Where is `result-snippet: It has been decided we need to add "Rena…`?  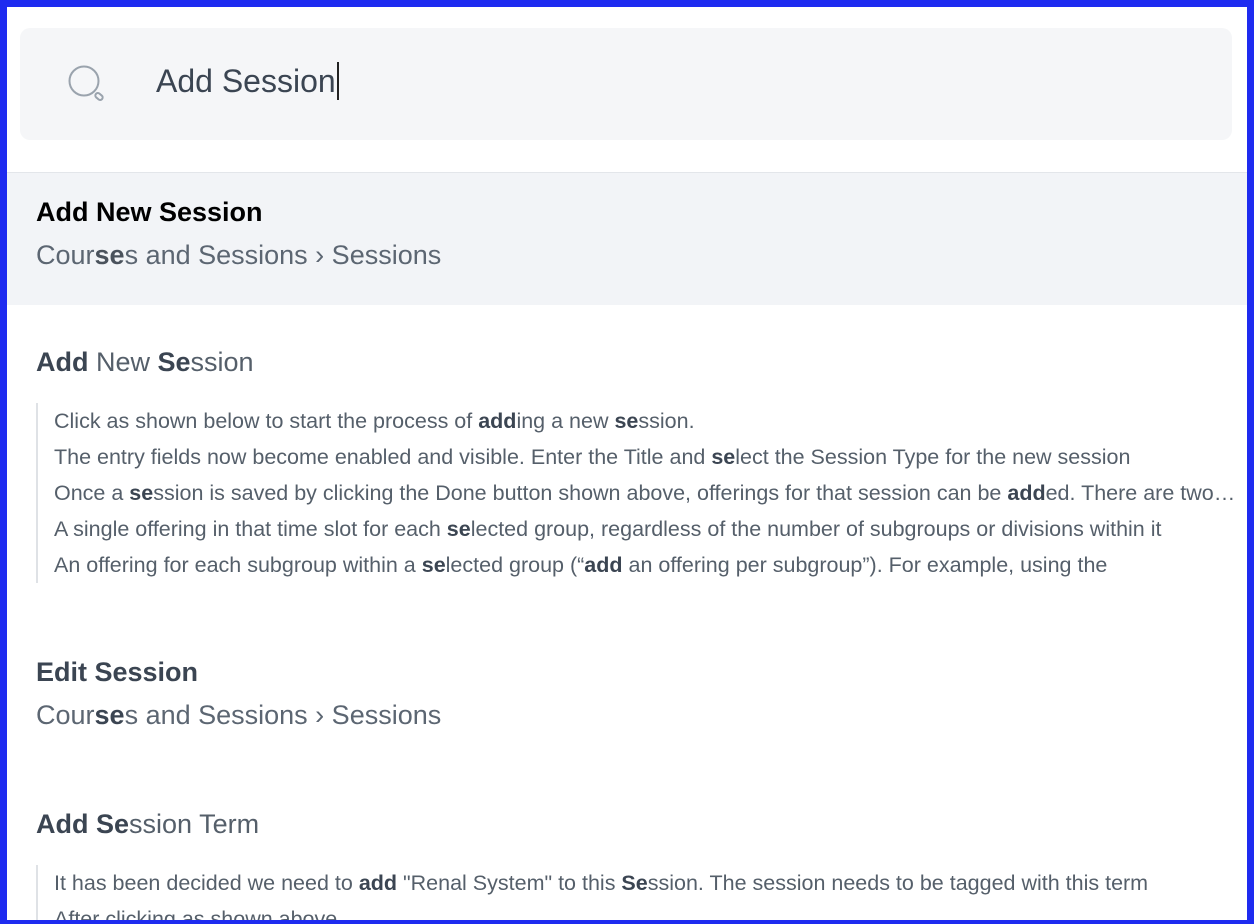 result-snippet: It has been decided we need to add "Rena… is located at coordinates (636, 894).